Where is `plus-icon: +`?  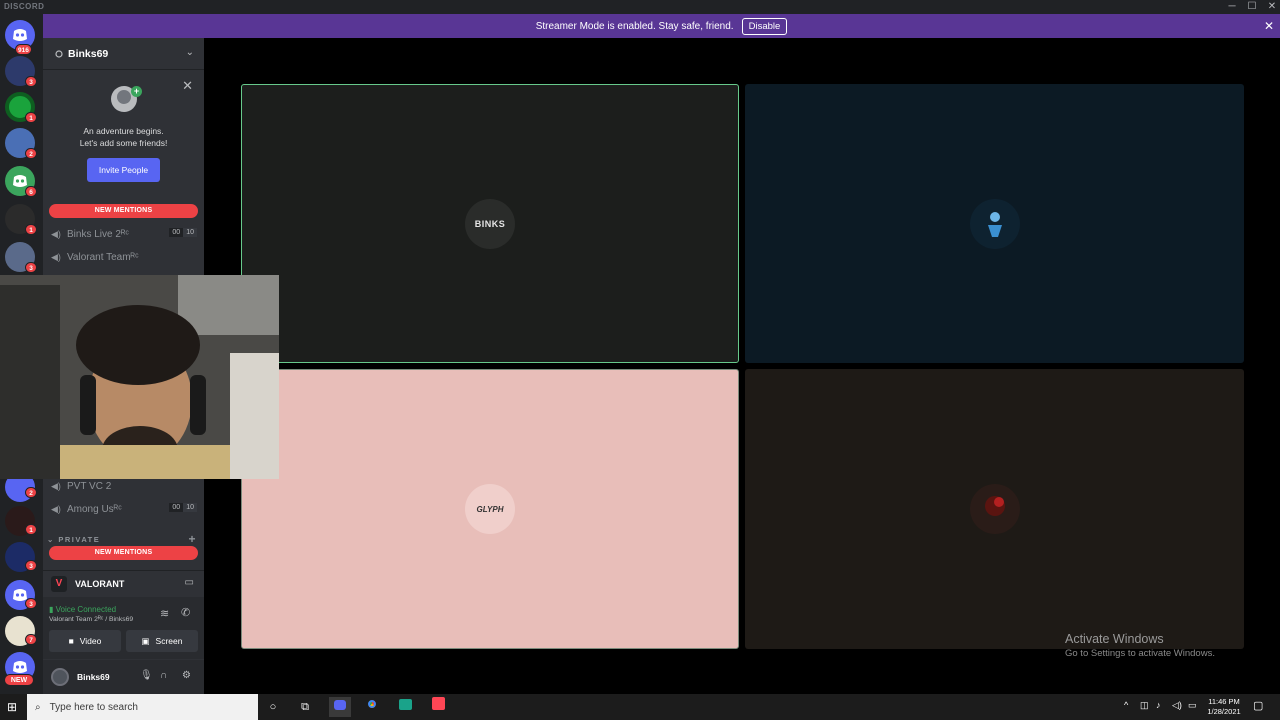 plus-icon: + is located at coordinates (136, 91).